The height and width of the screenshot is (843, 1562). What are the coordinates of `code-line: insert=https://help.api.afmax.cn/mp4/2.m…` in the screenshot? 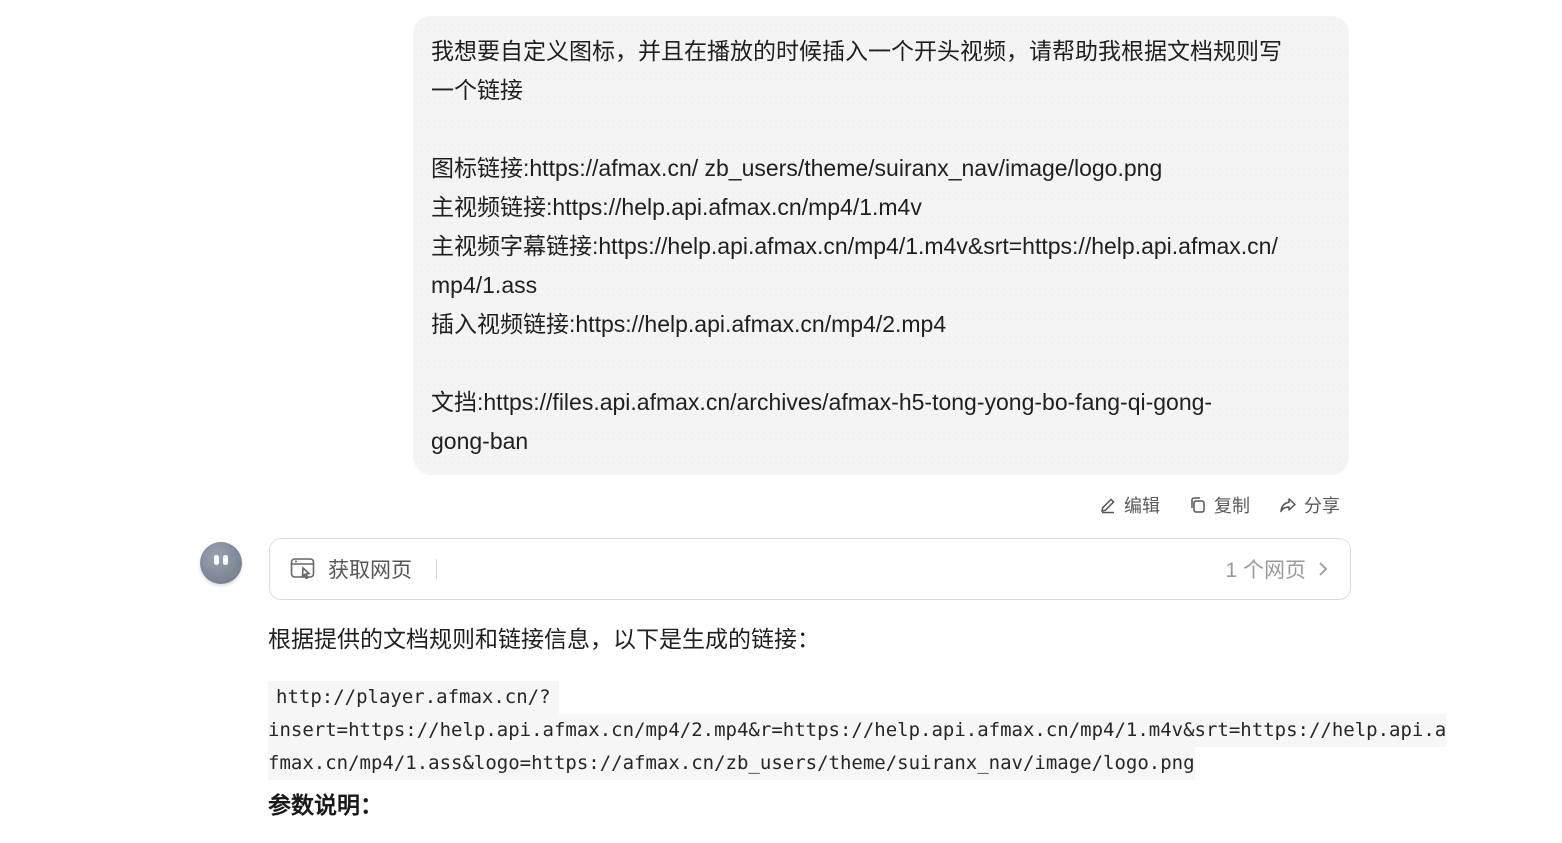 It's located at (857, 730).